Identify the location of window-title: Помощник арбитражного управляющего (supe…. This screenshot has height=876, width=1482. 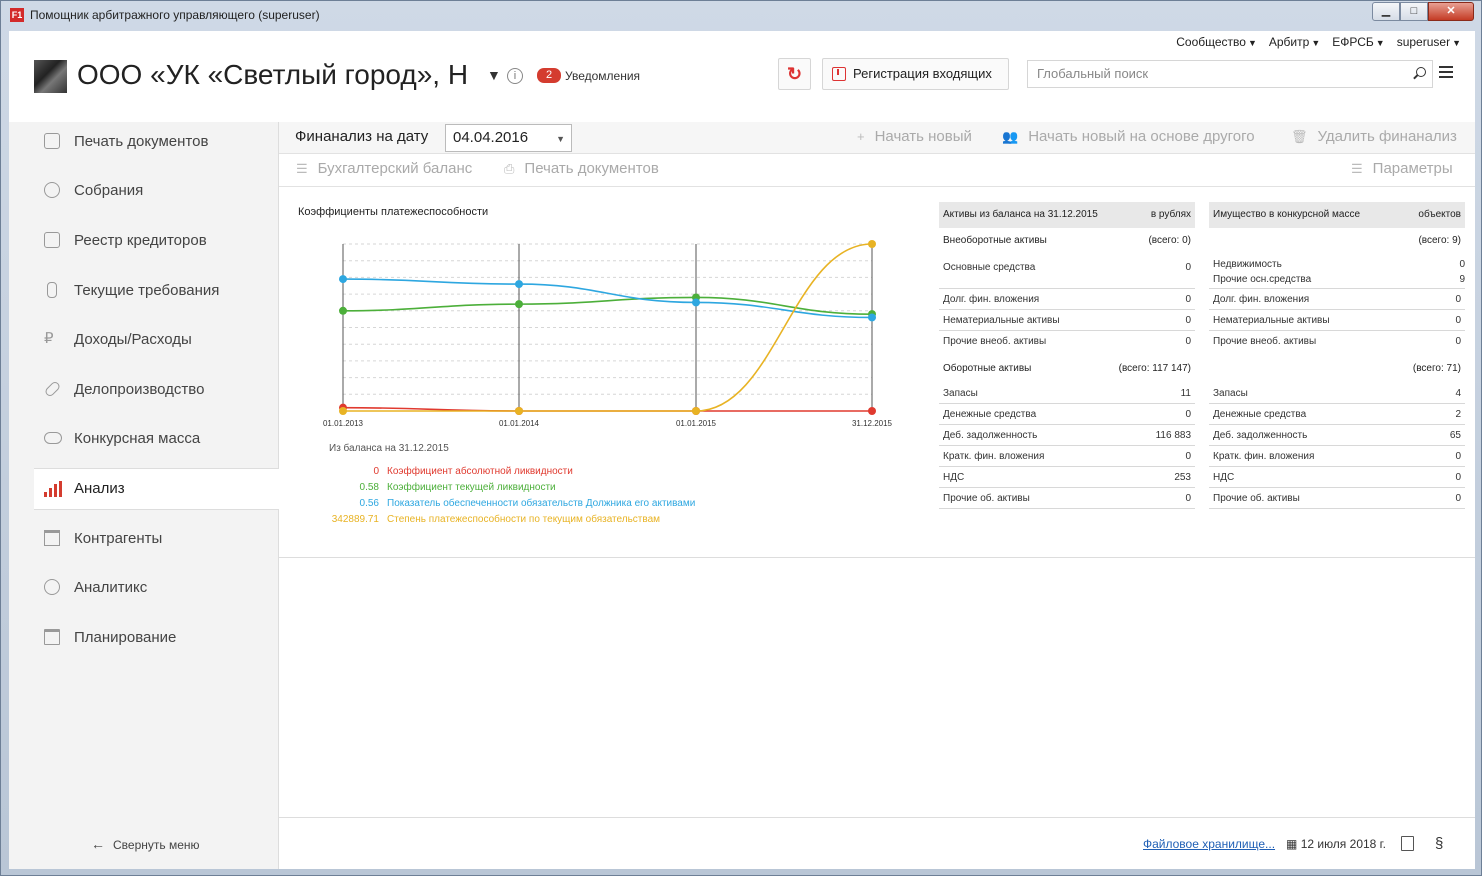
(175, 15).